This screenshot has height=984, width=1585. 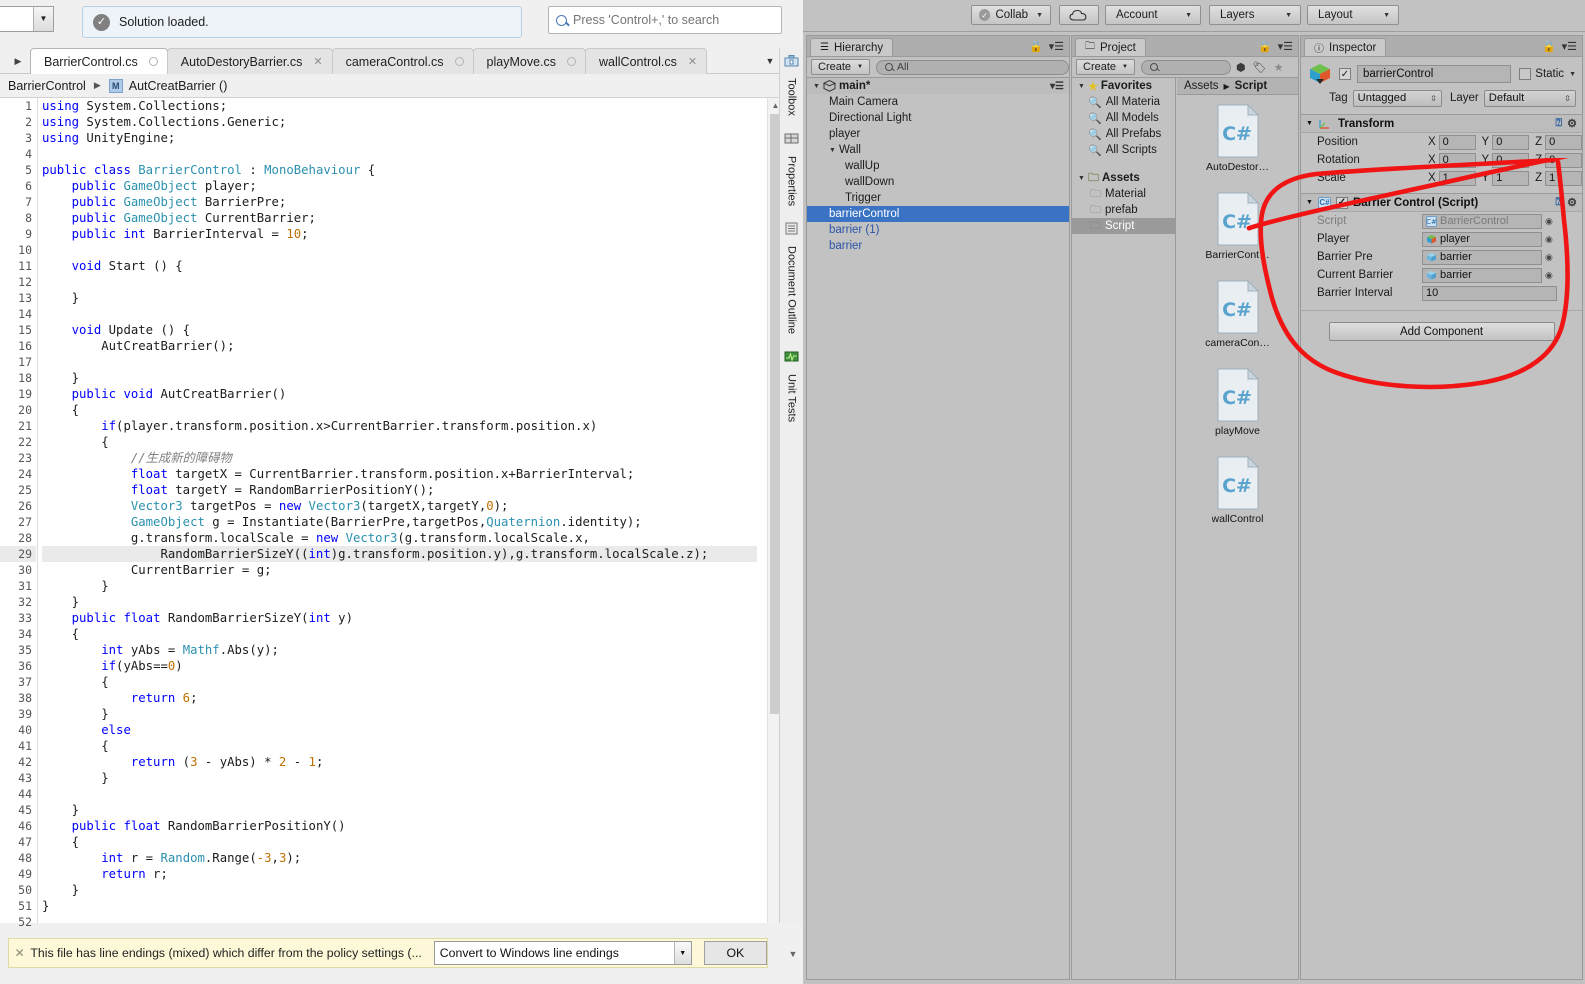 What do you see at coordinates (47, 86) in the screenshot?
I see `breadcrumb-class: BarrierControl` at bounding box center [47, 86].